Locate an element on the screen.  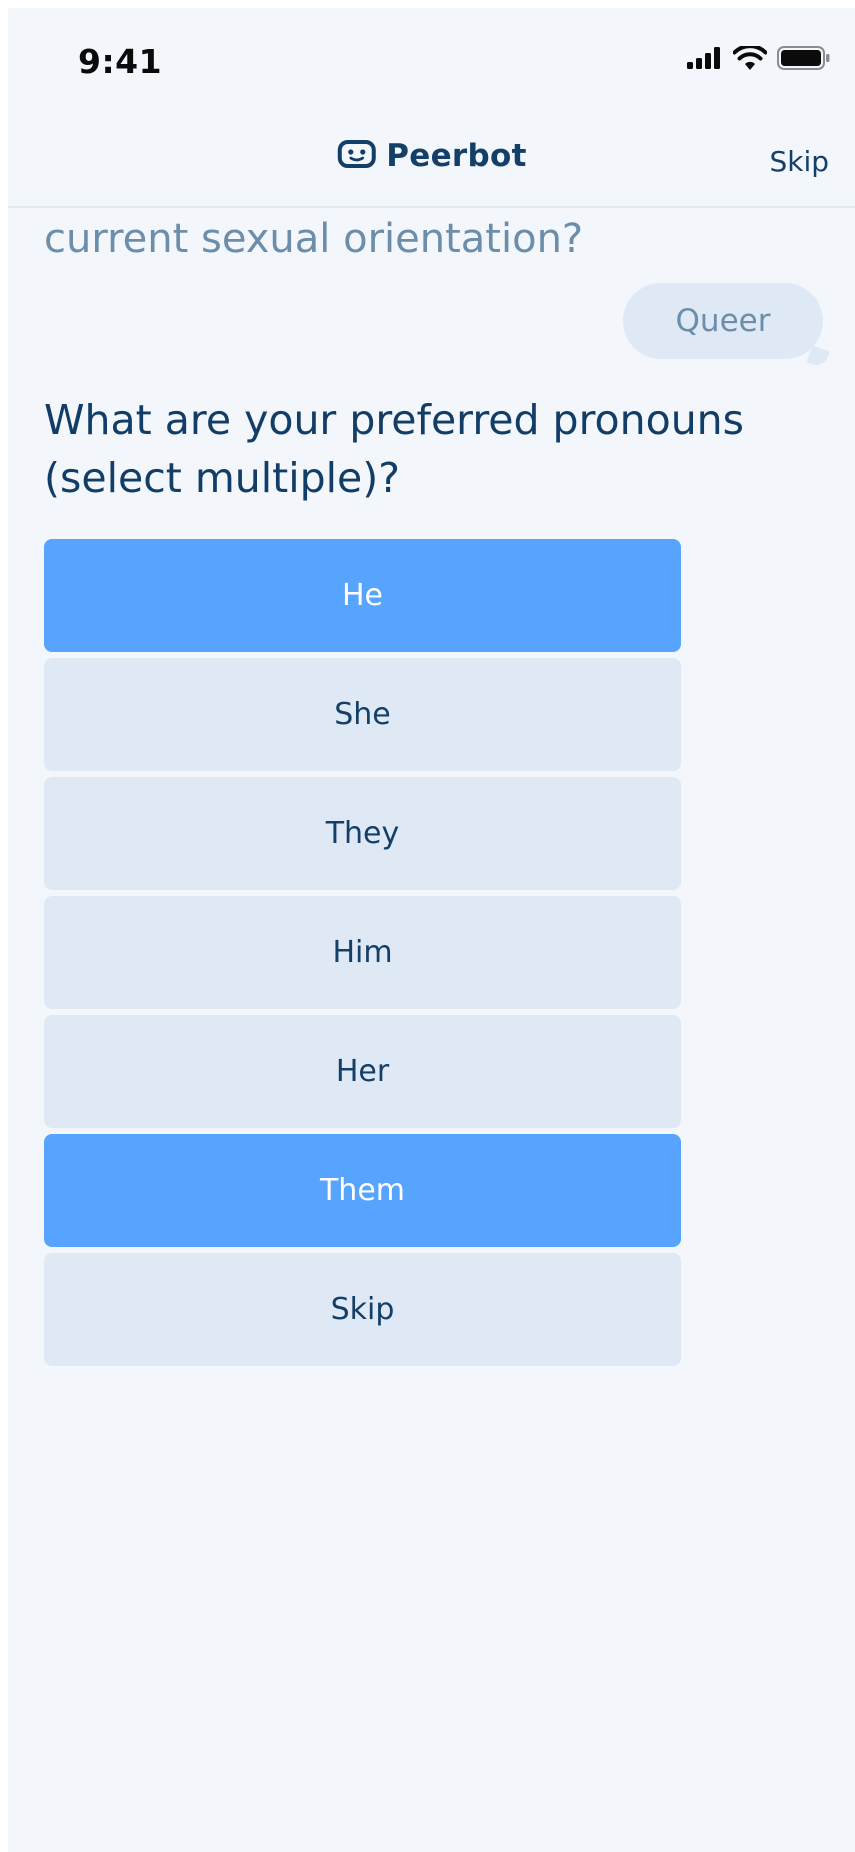
option-him: Him is located at coordinates (362, 952).